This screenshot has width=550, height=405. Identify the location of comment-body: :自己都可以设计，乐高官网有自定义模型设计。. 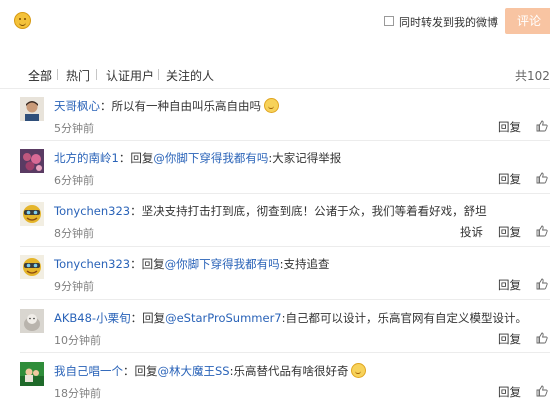
(404, 318).